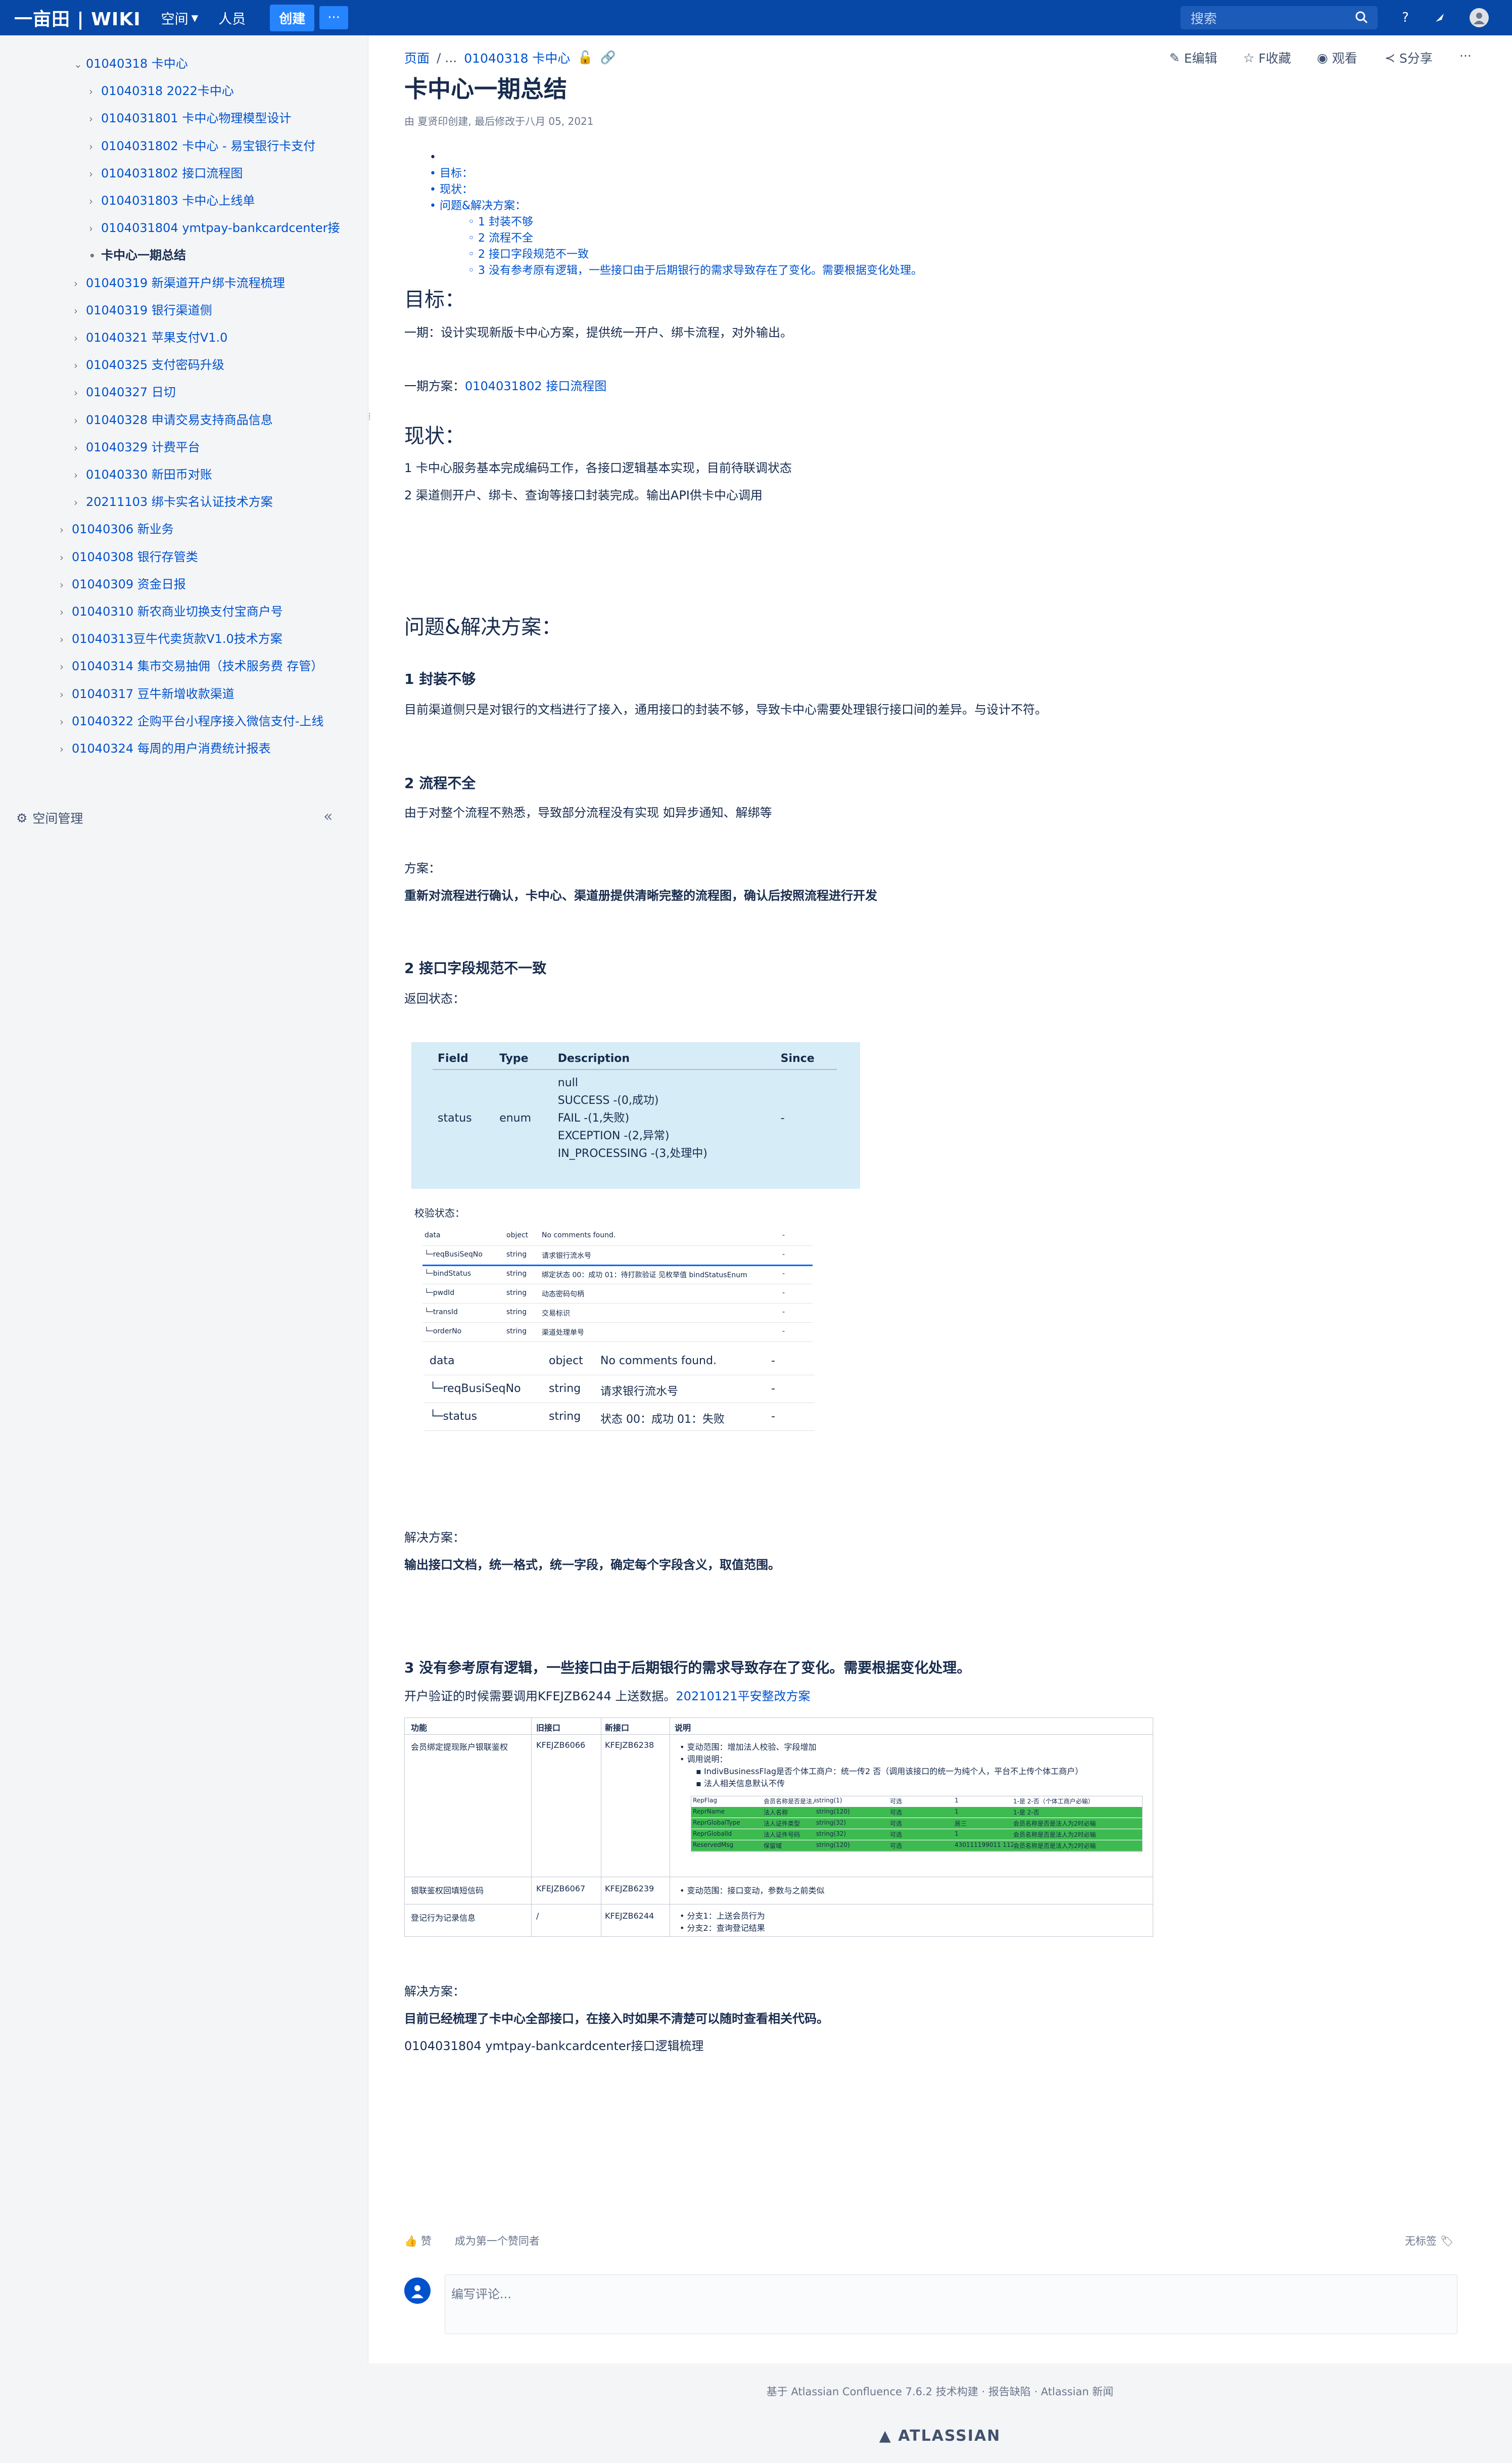 The height and width of the screenshot is (2463, 1512). I want to click on footer-report-bug: 报告缺陷, so click(1010, 2392).